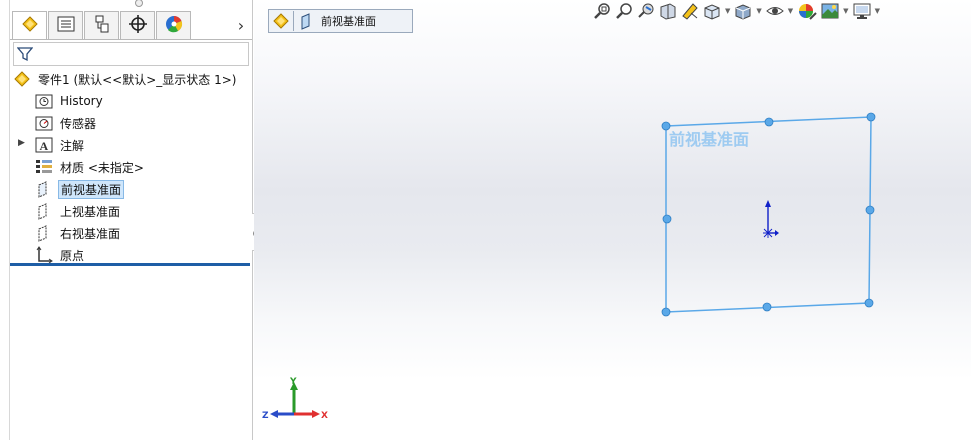 This screenshot has width=971, height=440. I want to click on part-icon, so click(22, 79).